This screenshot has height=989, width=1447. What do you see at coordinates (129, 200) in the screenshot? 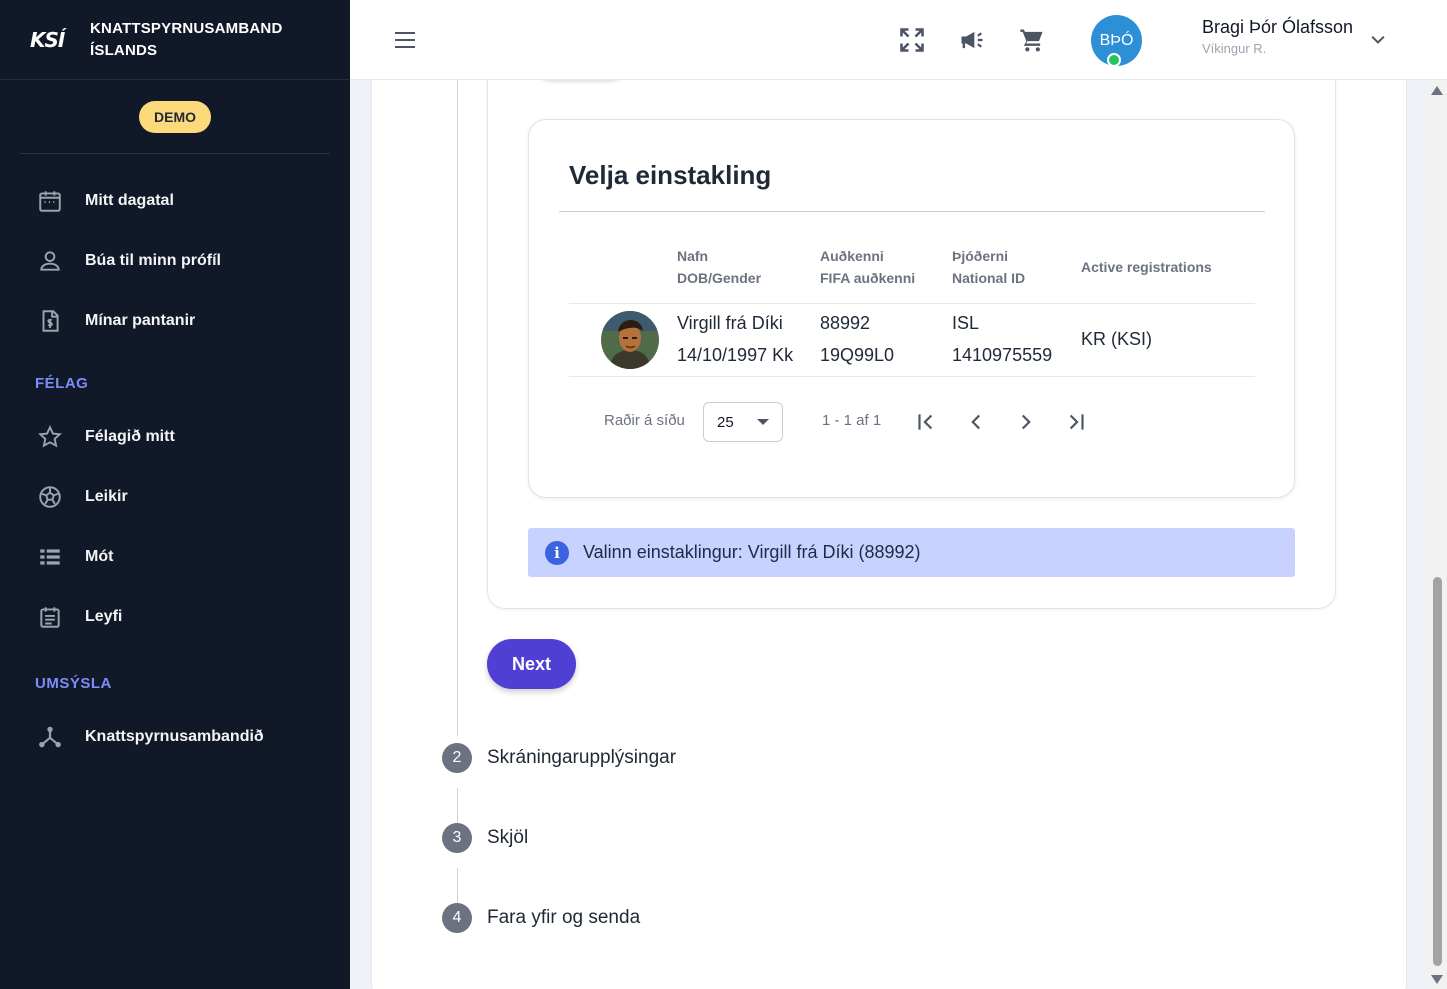
I see `sidebar-item-label: Mitt dagatal` at bounding box center [129, 200].